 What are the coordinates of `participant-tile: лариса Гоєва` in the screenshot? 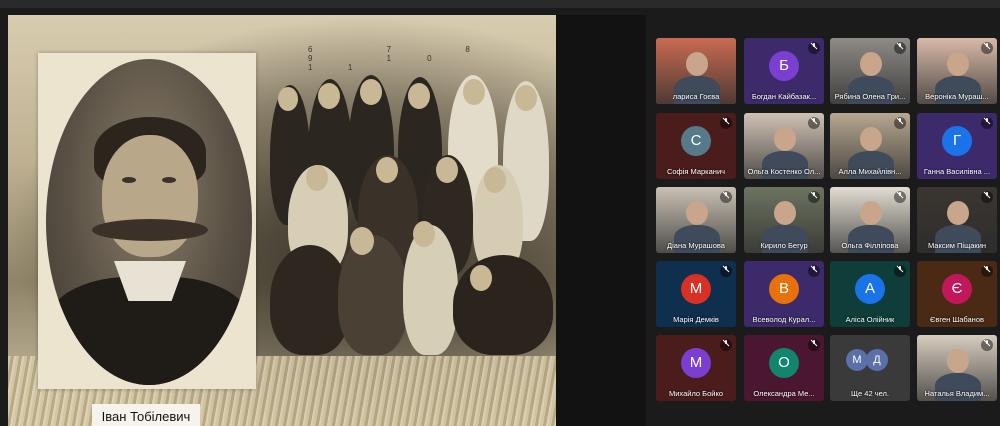 It's located at (696, 71).